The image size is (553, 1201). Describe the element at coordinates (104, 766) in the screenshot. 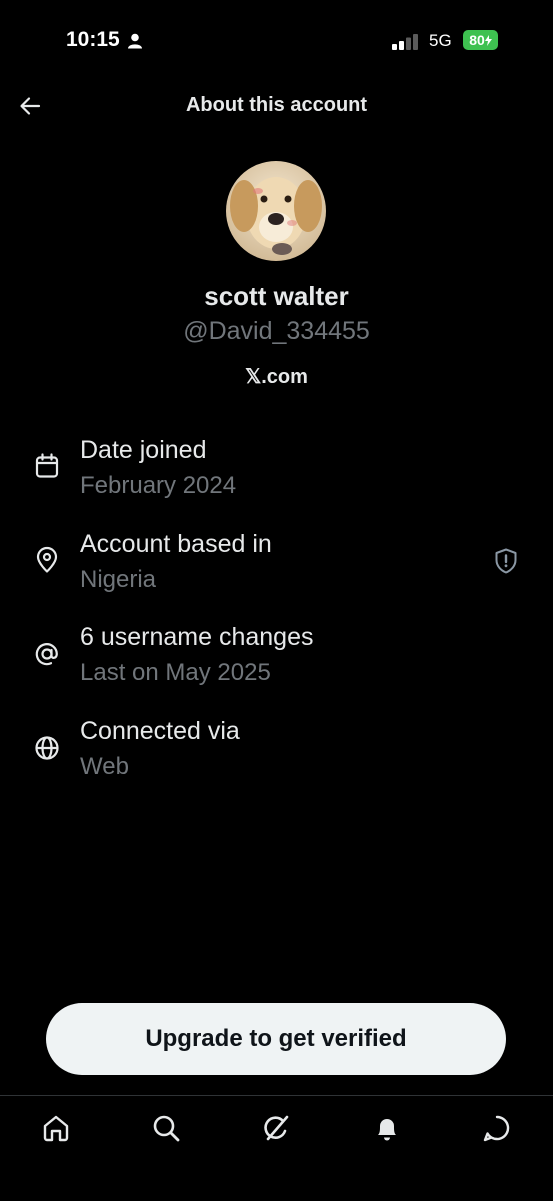

I see `connected-via-value: Web` at that location.